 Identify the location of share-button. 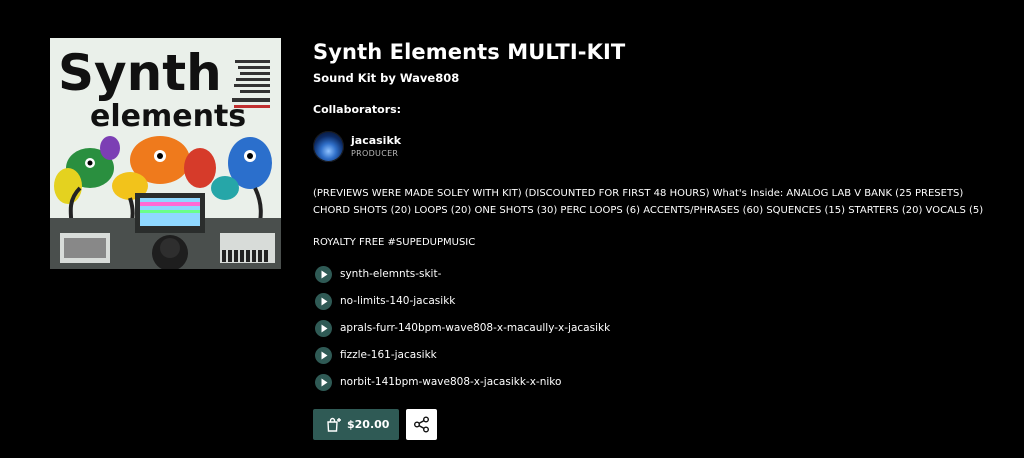
(421, 424).